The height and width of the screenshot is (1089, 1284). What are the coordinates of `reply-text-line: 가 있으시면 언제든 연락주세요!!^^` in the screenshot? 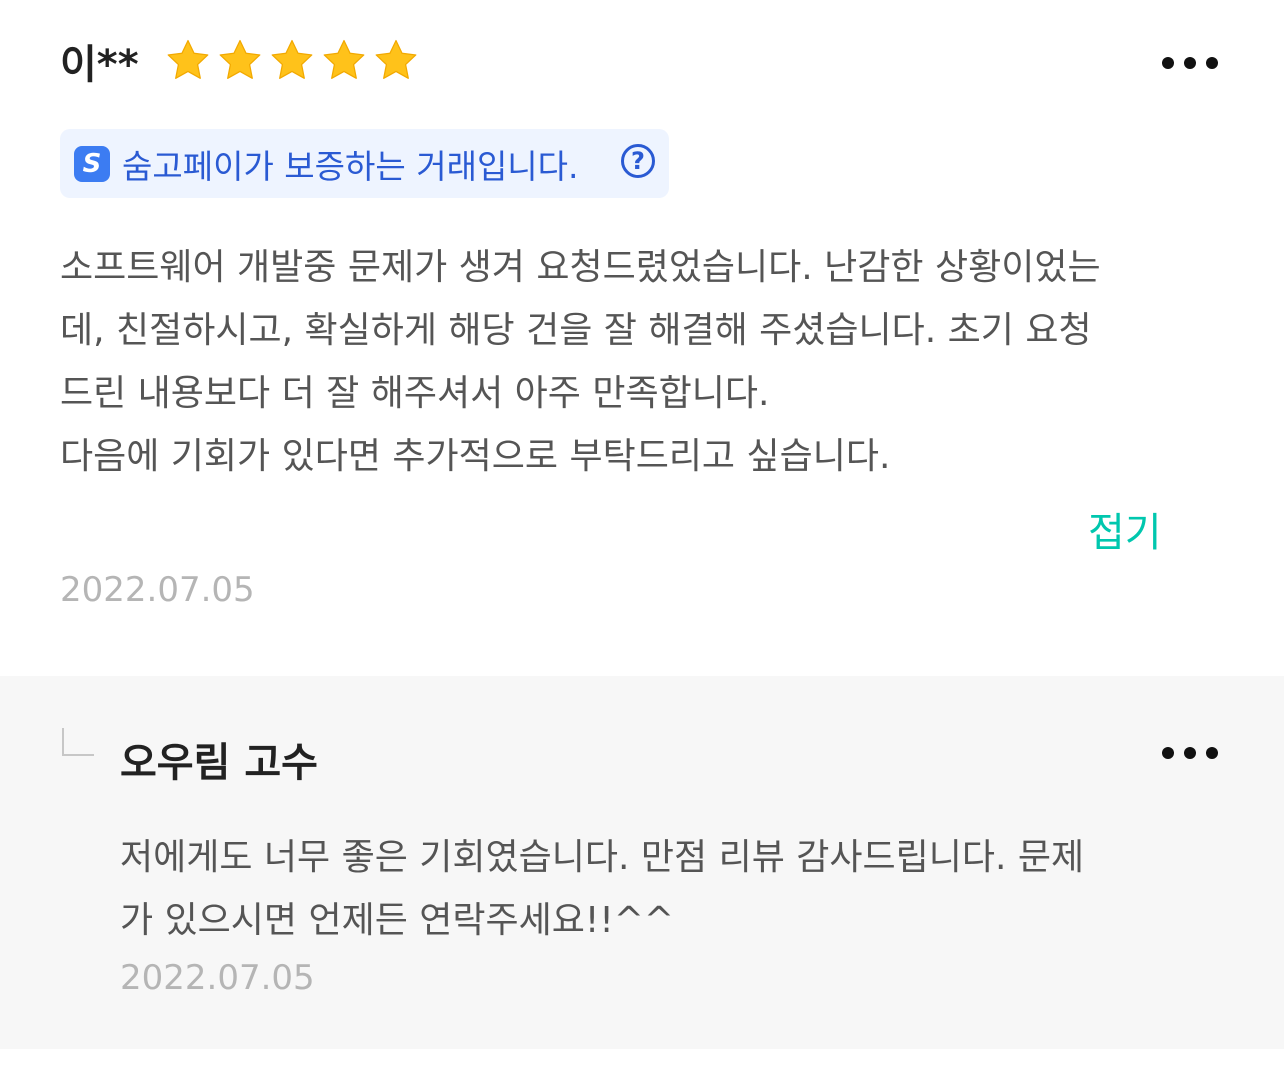 It's located at (397, 920).